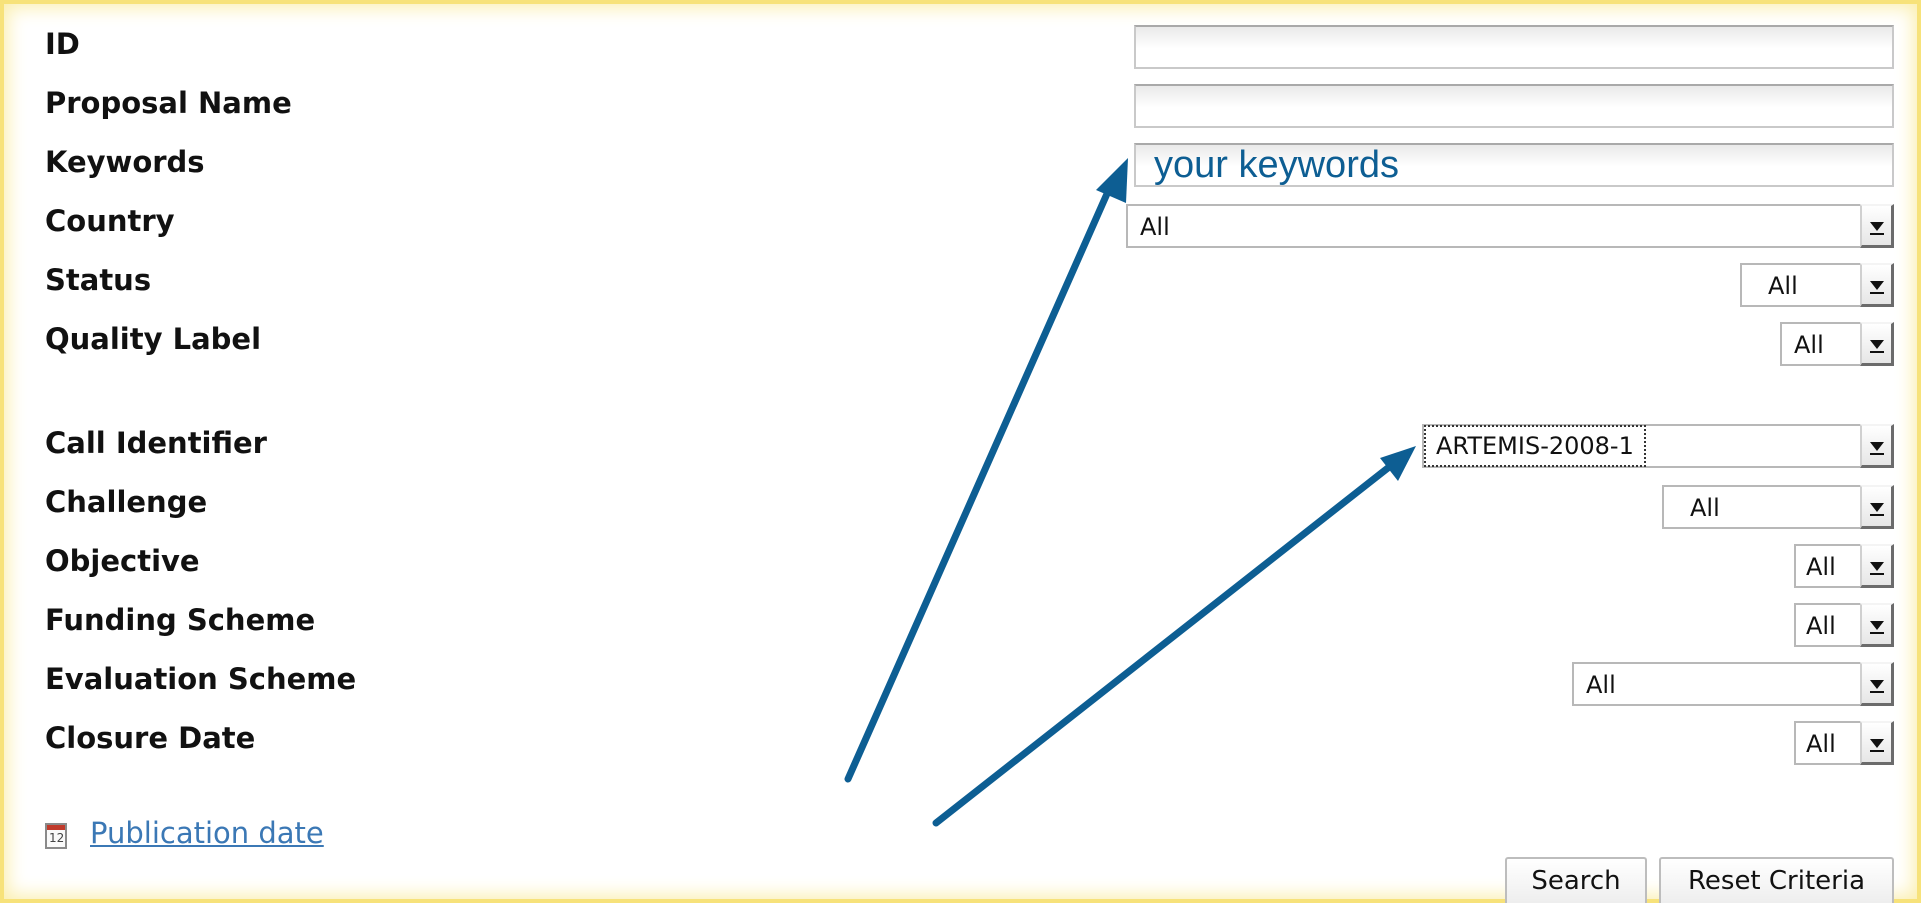 The image size is (1921, 903). Describe the element at coordinates (1276, 165) in the screenshot. I see `keywords-input-value: your keywords` at that location.